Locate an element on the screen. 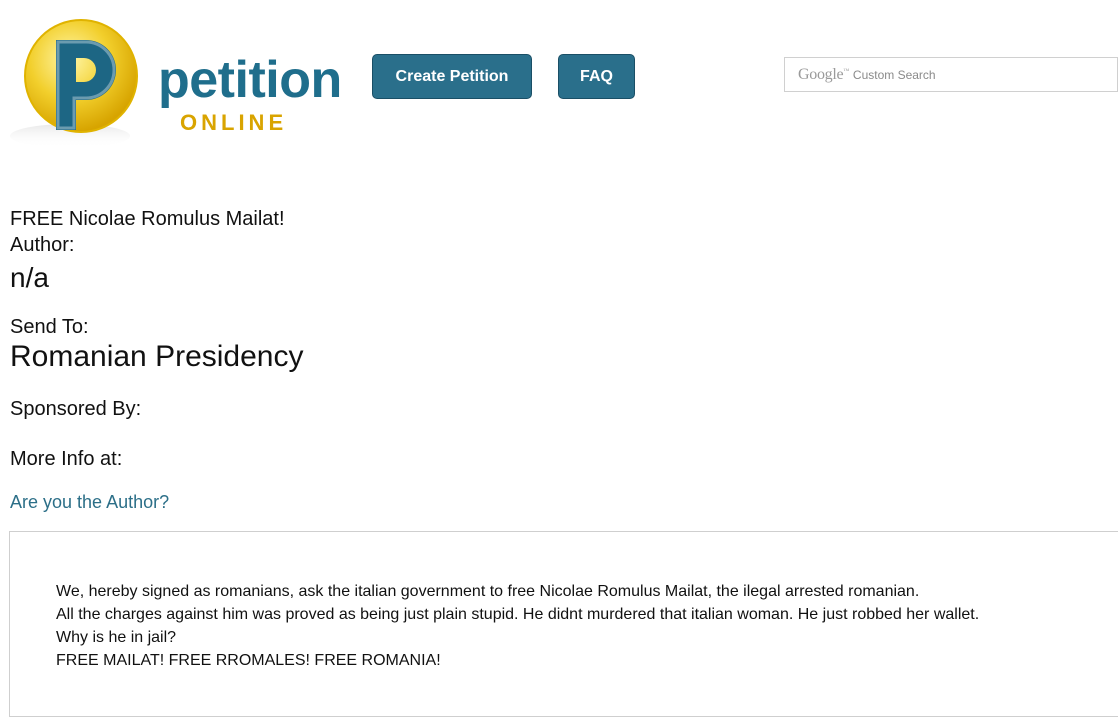 The height and width of the screenshot is (718, 1118). search-placeholder: Custom Search is located at coordinates (894, 74).